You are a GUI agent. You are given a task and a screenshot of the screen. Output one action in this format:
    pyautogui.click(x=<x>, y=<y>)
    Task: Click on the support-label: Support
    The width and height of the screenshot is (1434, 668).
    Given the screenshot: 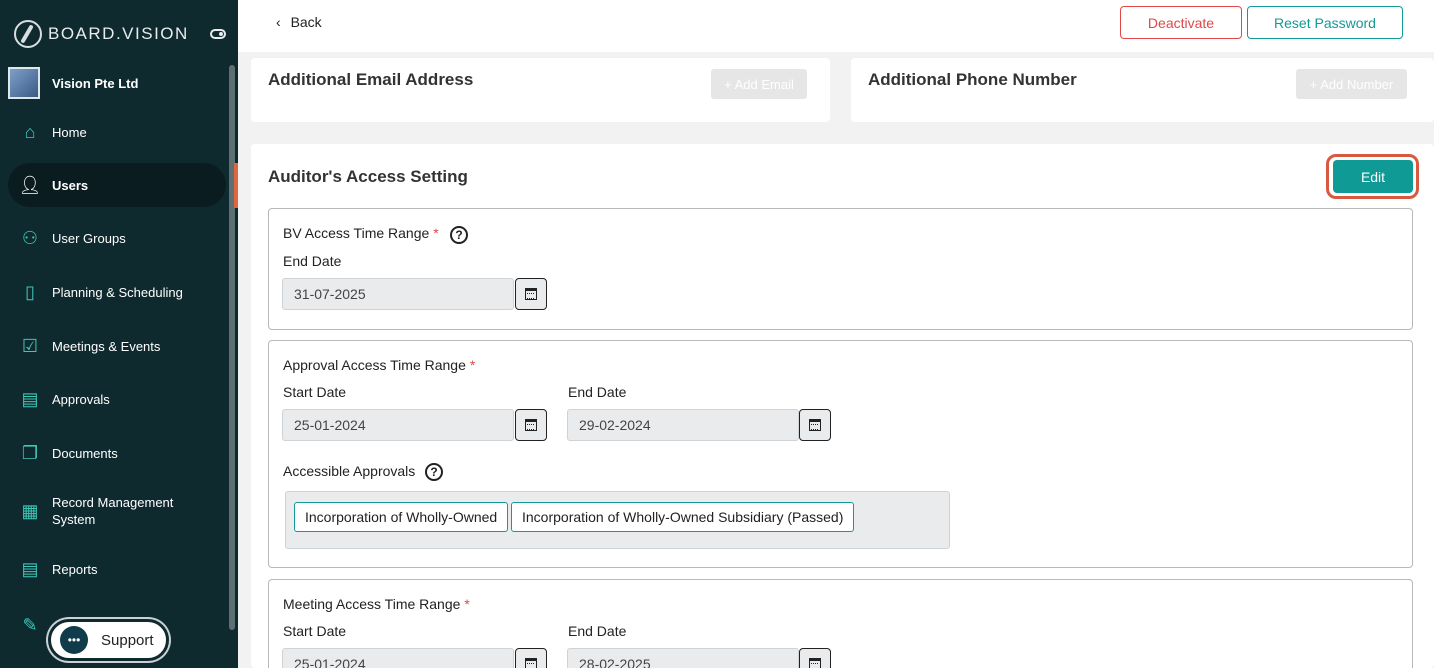 What is the action you would take?
    pyautogui.click(x=127, y=640)
    